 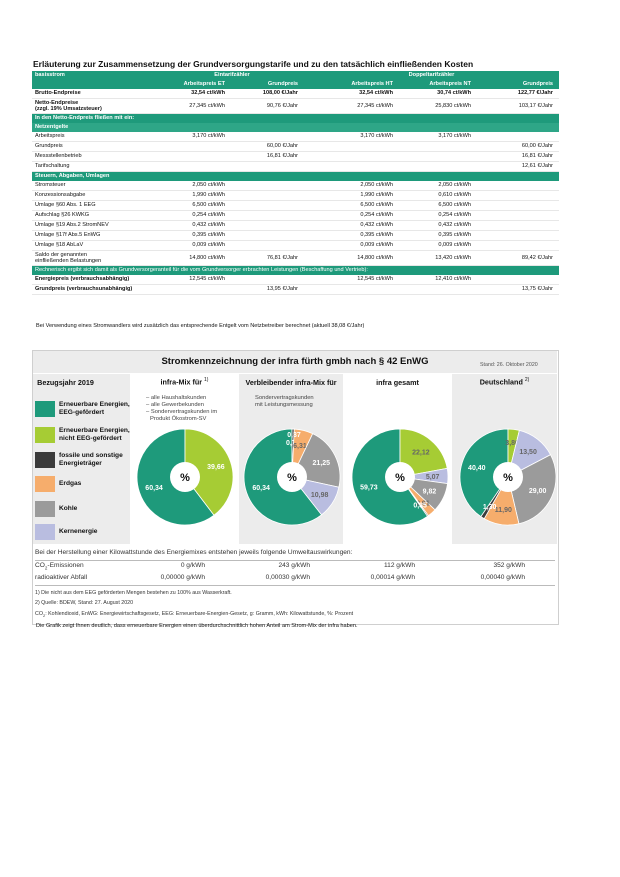 I want to click on pie-value-label: 5,07, so click(x=433, y=477).